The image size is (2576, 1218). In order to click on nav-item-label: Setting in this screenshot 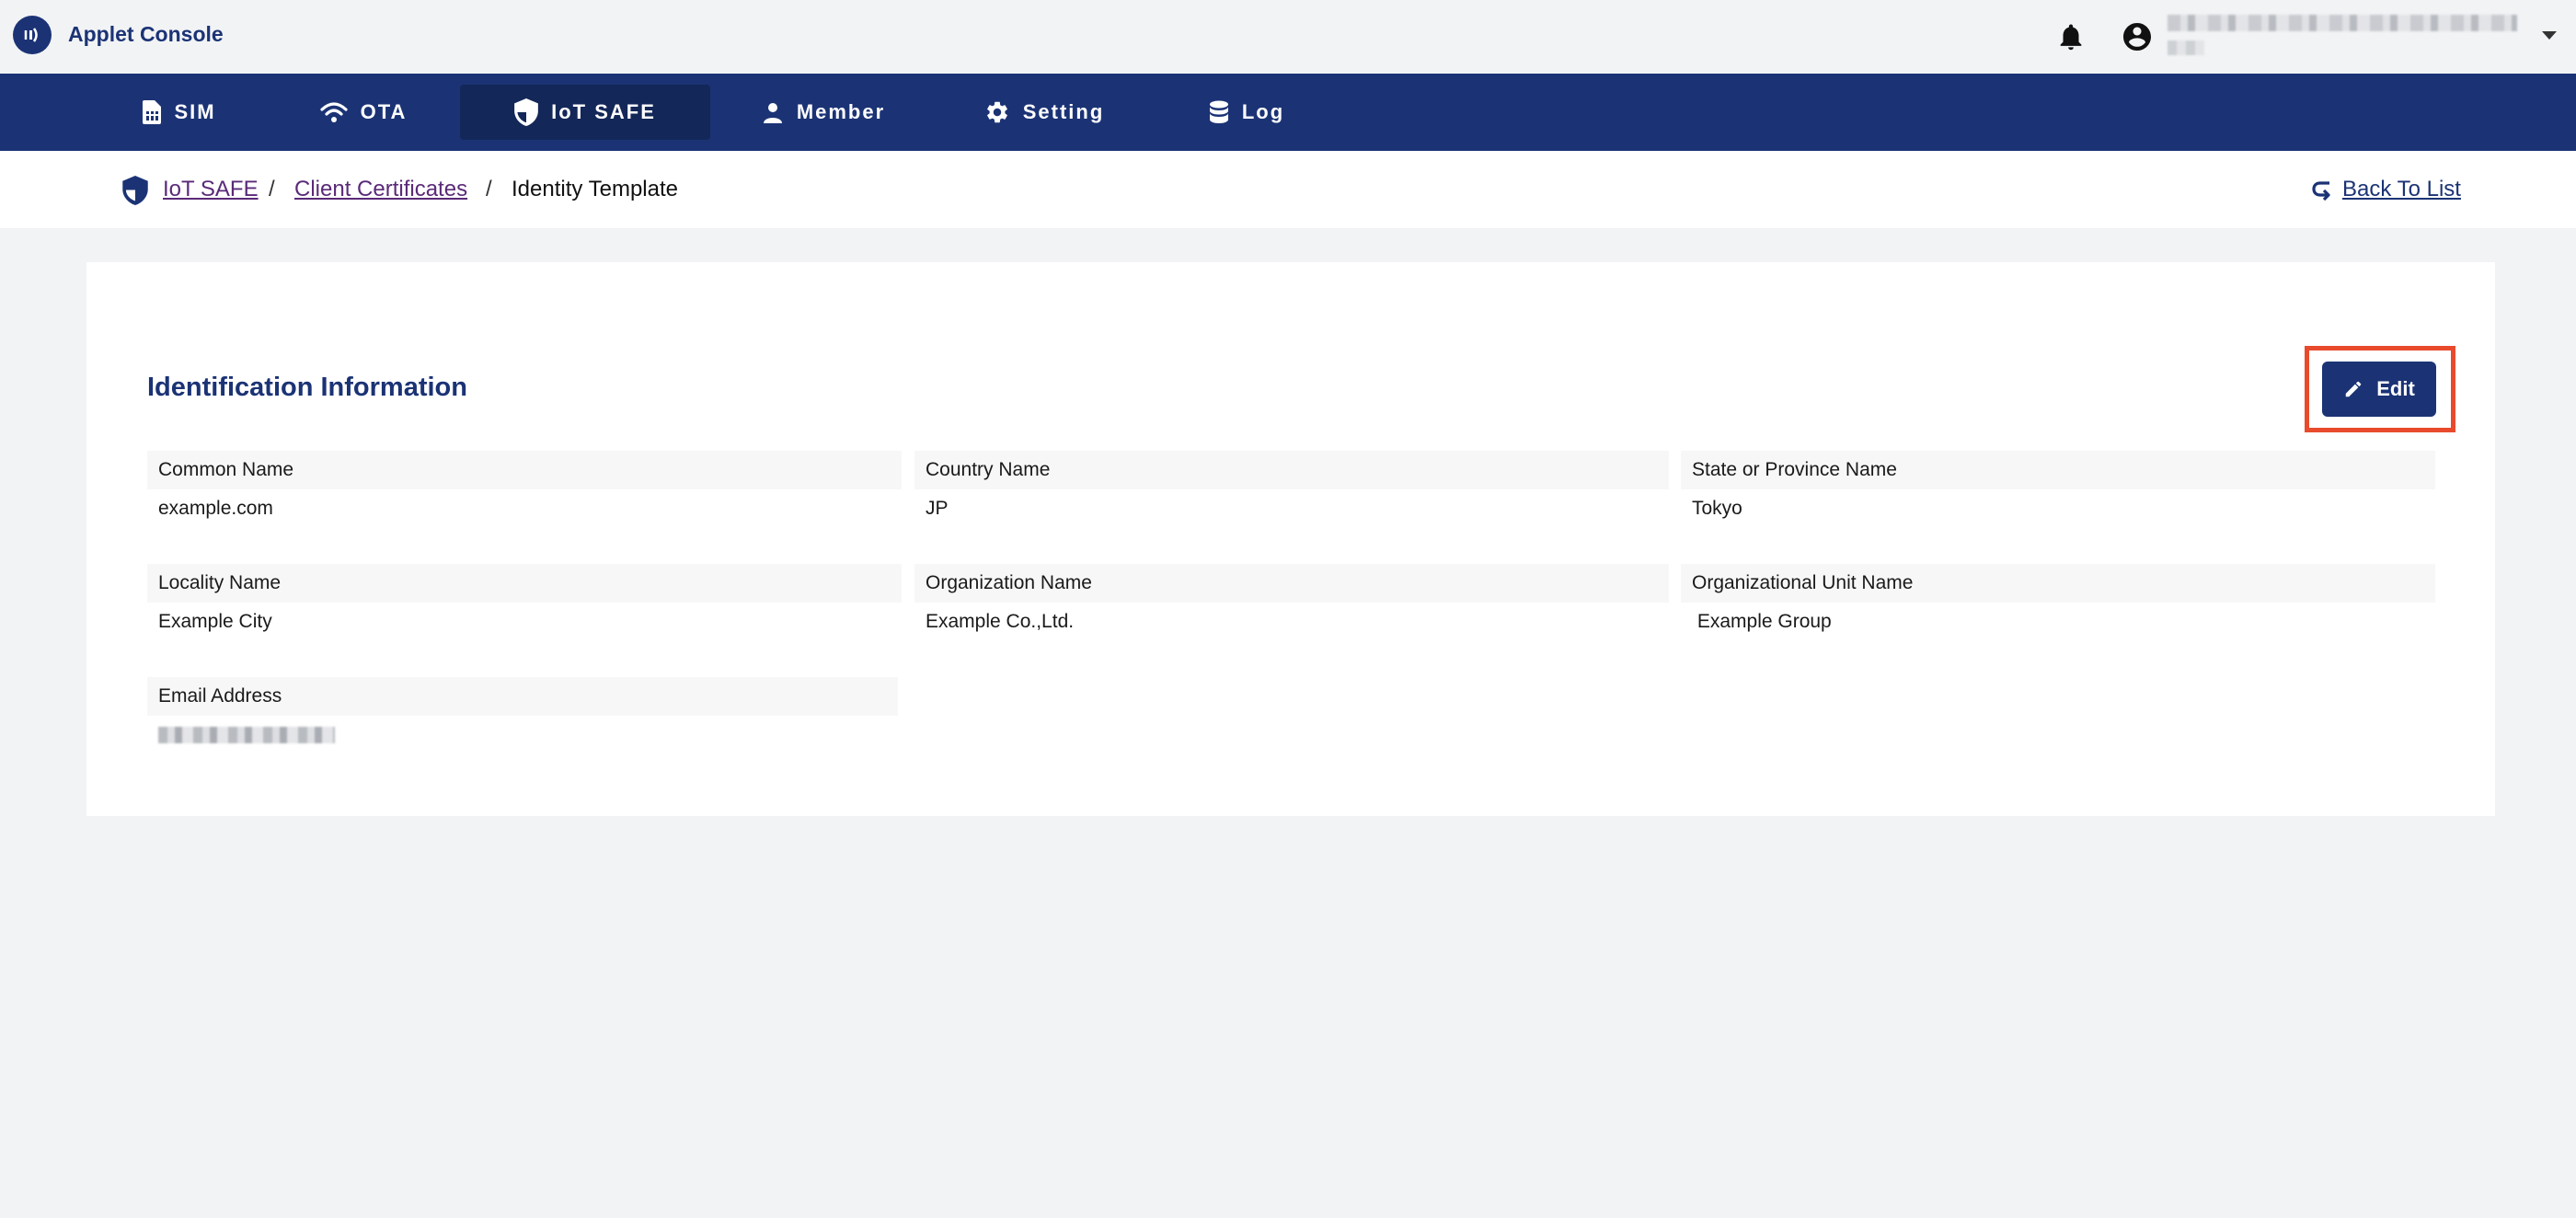, I will do `click(1063, 111)`.